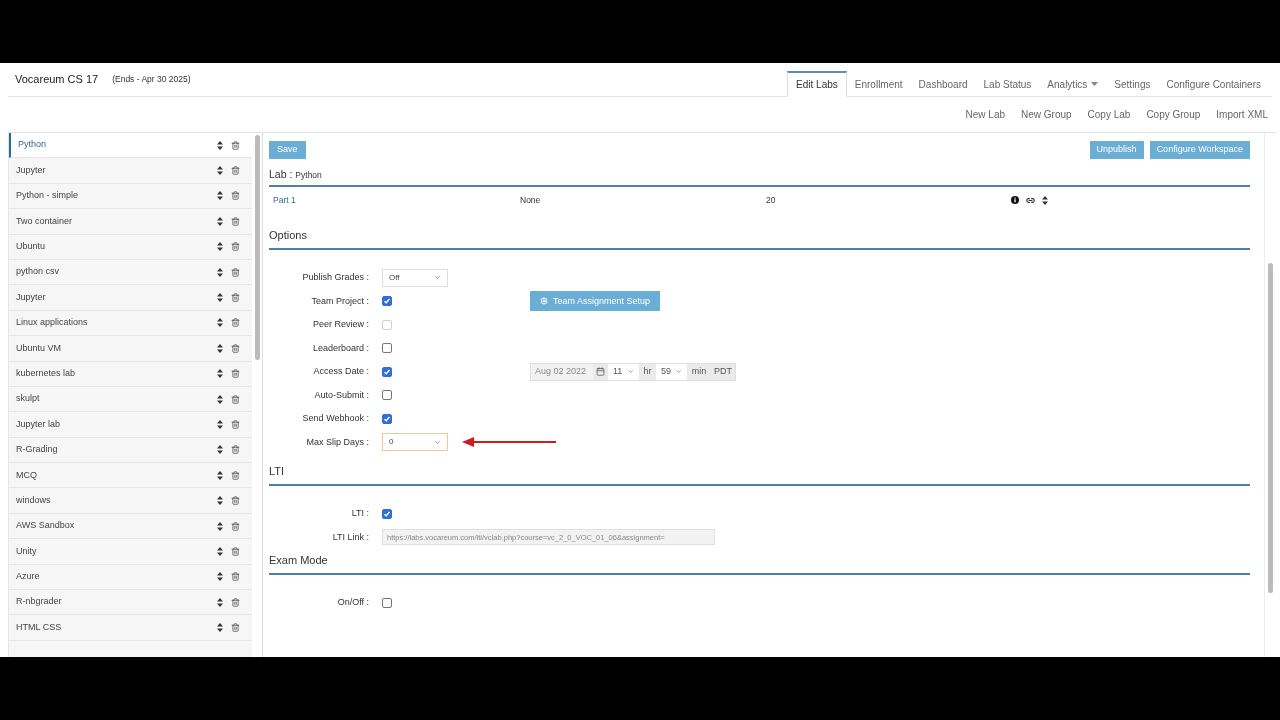 This screenshot has width=1280, height=720. I want to click on lab-list-item: Two container, so click(130, 222).